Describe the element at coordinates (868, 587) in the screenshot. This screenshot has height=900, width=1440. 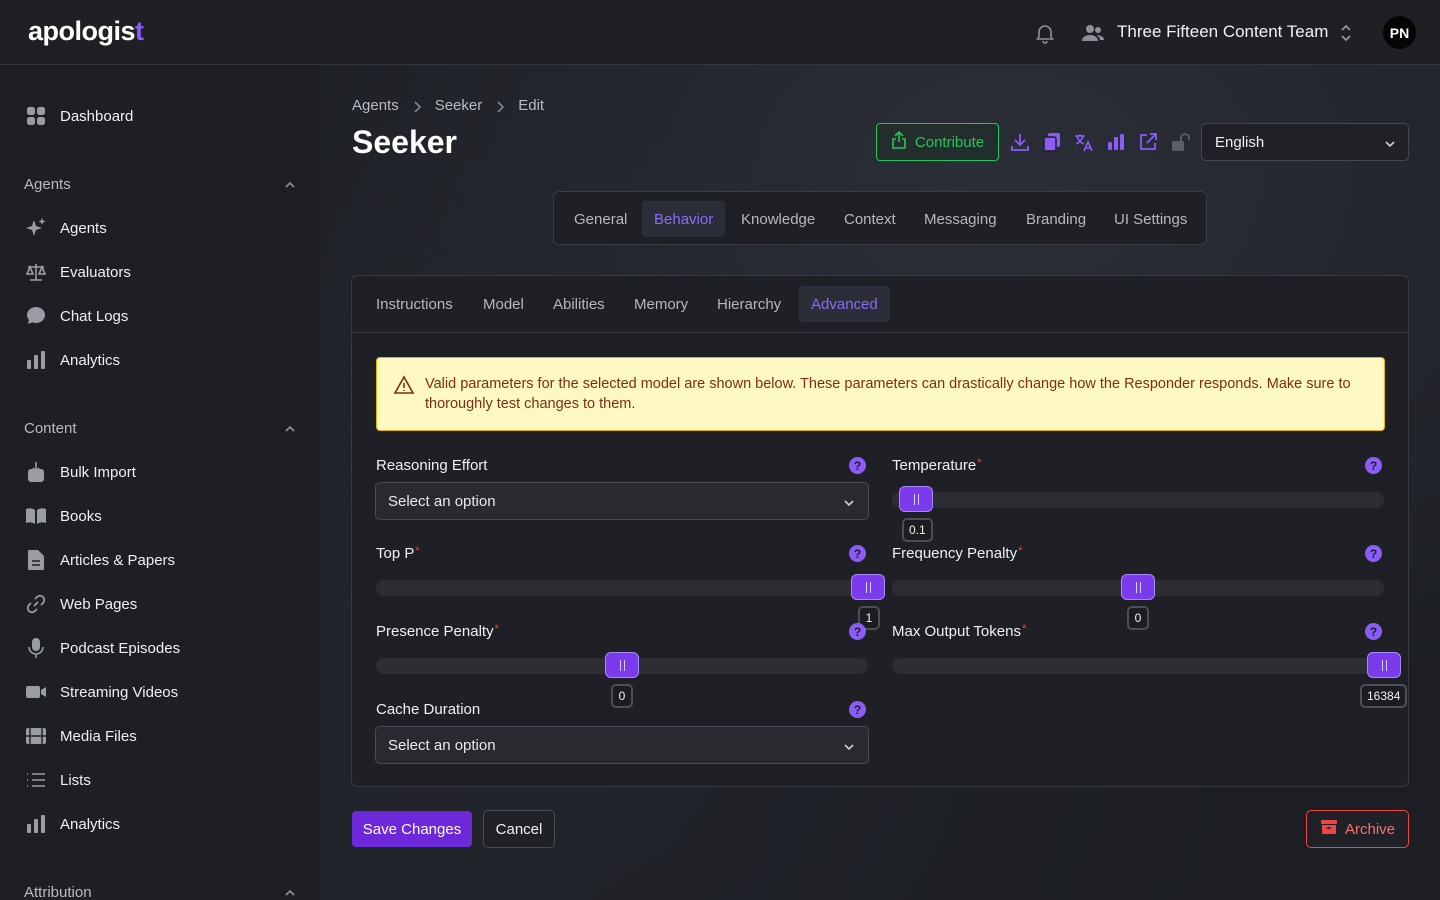
I see `top-p-slider-handle` at that location.